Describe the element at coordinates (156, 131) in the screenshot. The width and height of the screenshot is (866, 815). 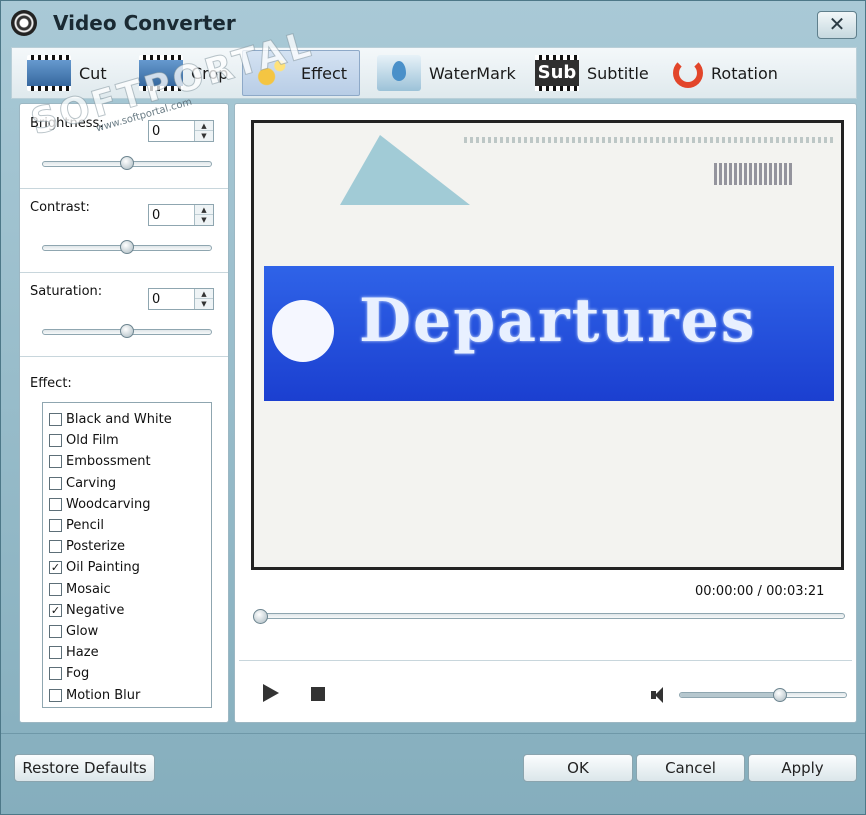
I see `brightness-value: 0` at that location.